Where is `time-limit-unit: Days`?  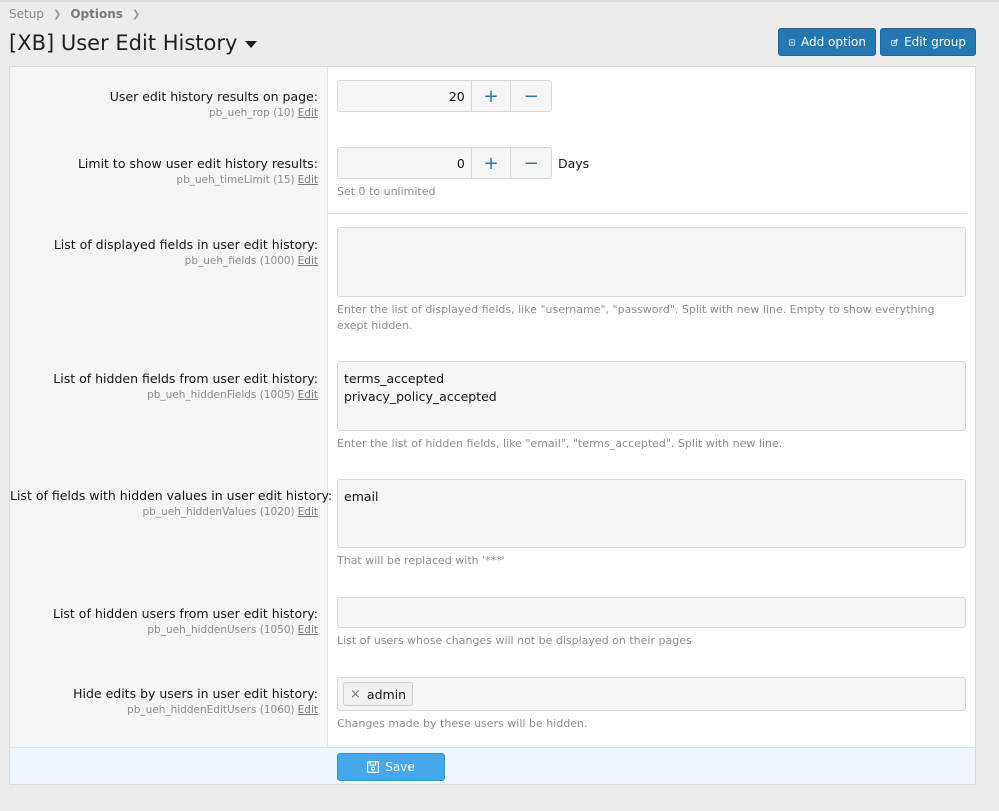 time-limit-unit: Days is located at coordinates (574, 163).